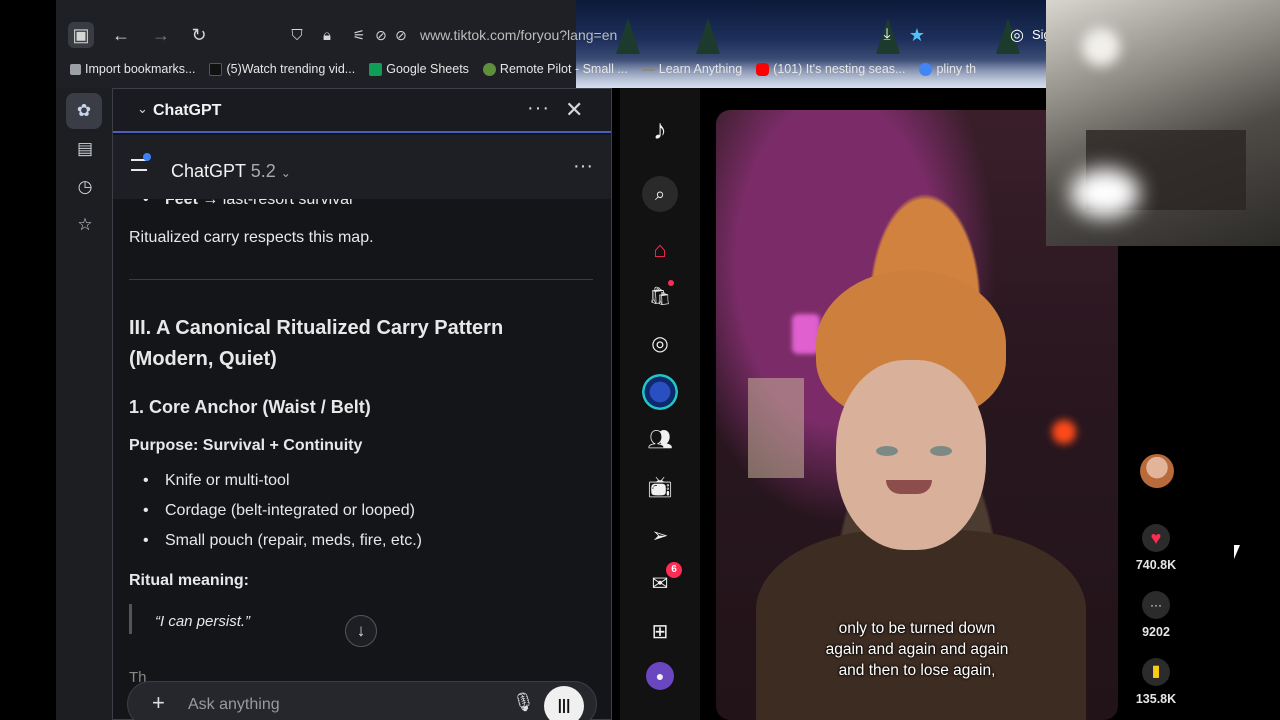 Image resolution: width=1280 pixels, height=720 pixels. I want to click on bookmark-learn-anything: Learn Anything, so click(691, 69).